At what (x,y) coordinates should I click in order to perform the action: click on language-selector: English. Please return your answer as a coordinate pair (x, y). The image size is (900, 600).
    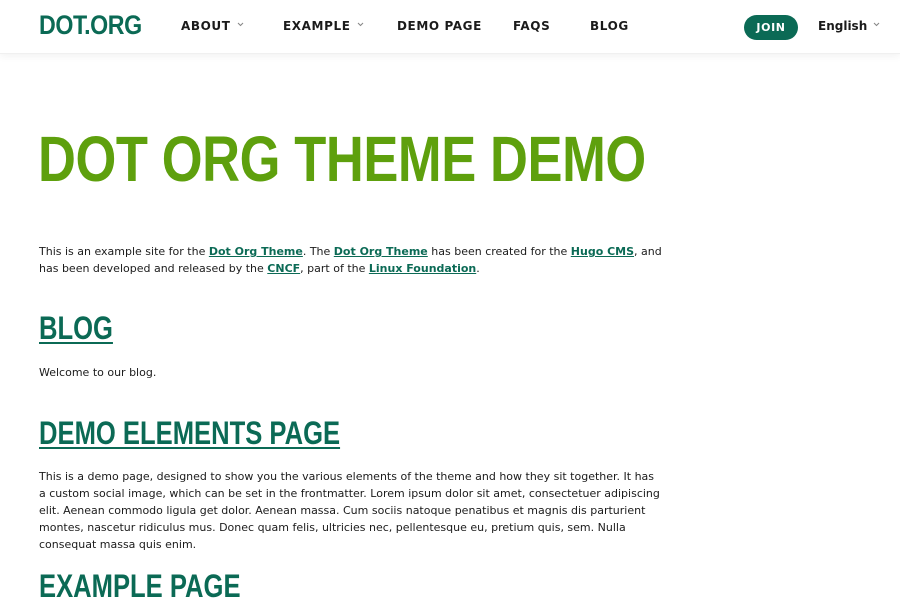
    Looking at the image, I should click on (849, 26).